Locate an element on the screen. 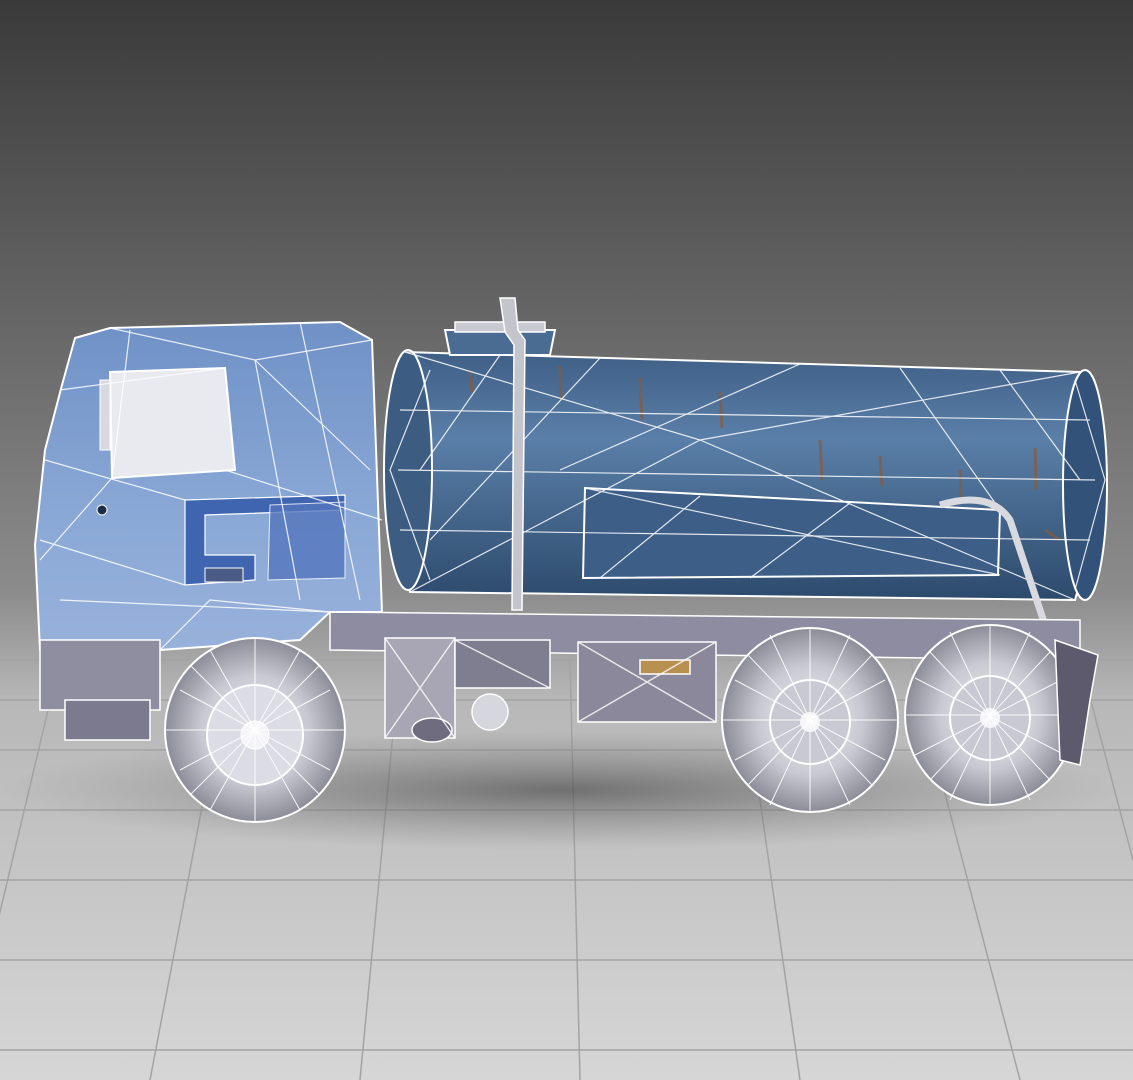 This screenshot has width=1133, height=1080. front-wheel is located at coordinates (255, 730).